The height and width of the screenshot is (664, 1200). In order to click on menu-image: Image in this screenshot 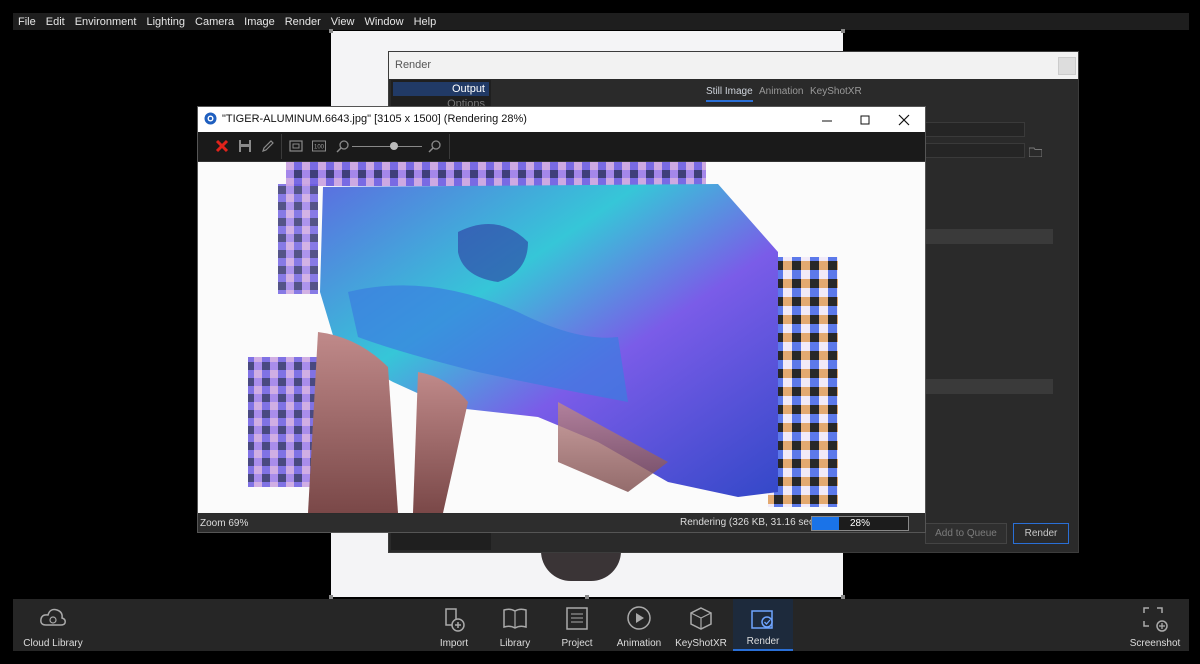, I will do `click(259, 22)`.